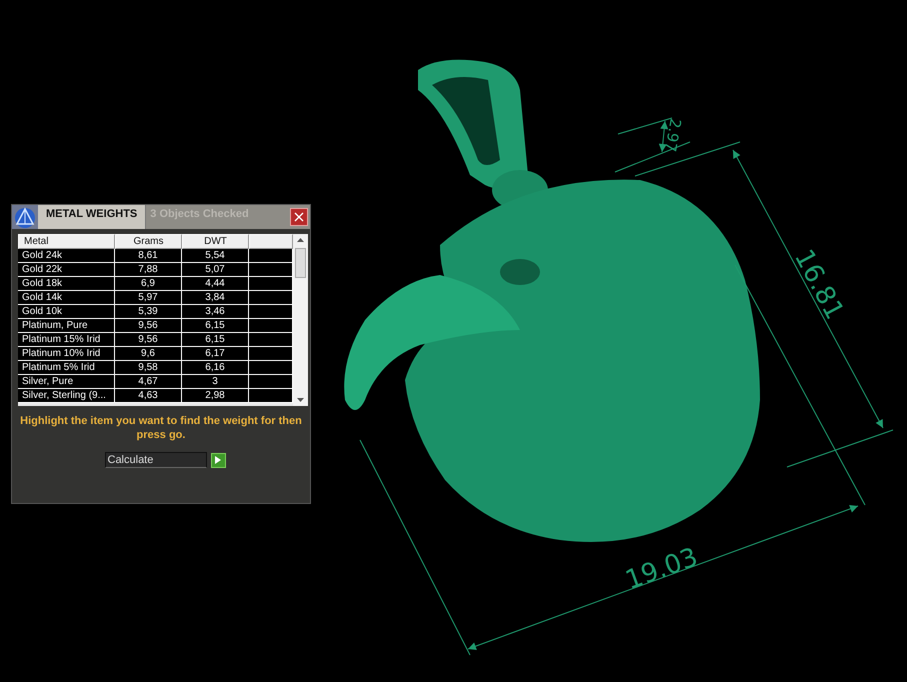  I want to click on table-row: Platinum 10% Irid 9,6 6,17, so click(155, 354).